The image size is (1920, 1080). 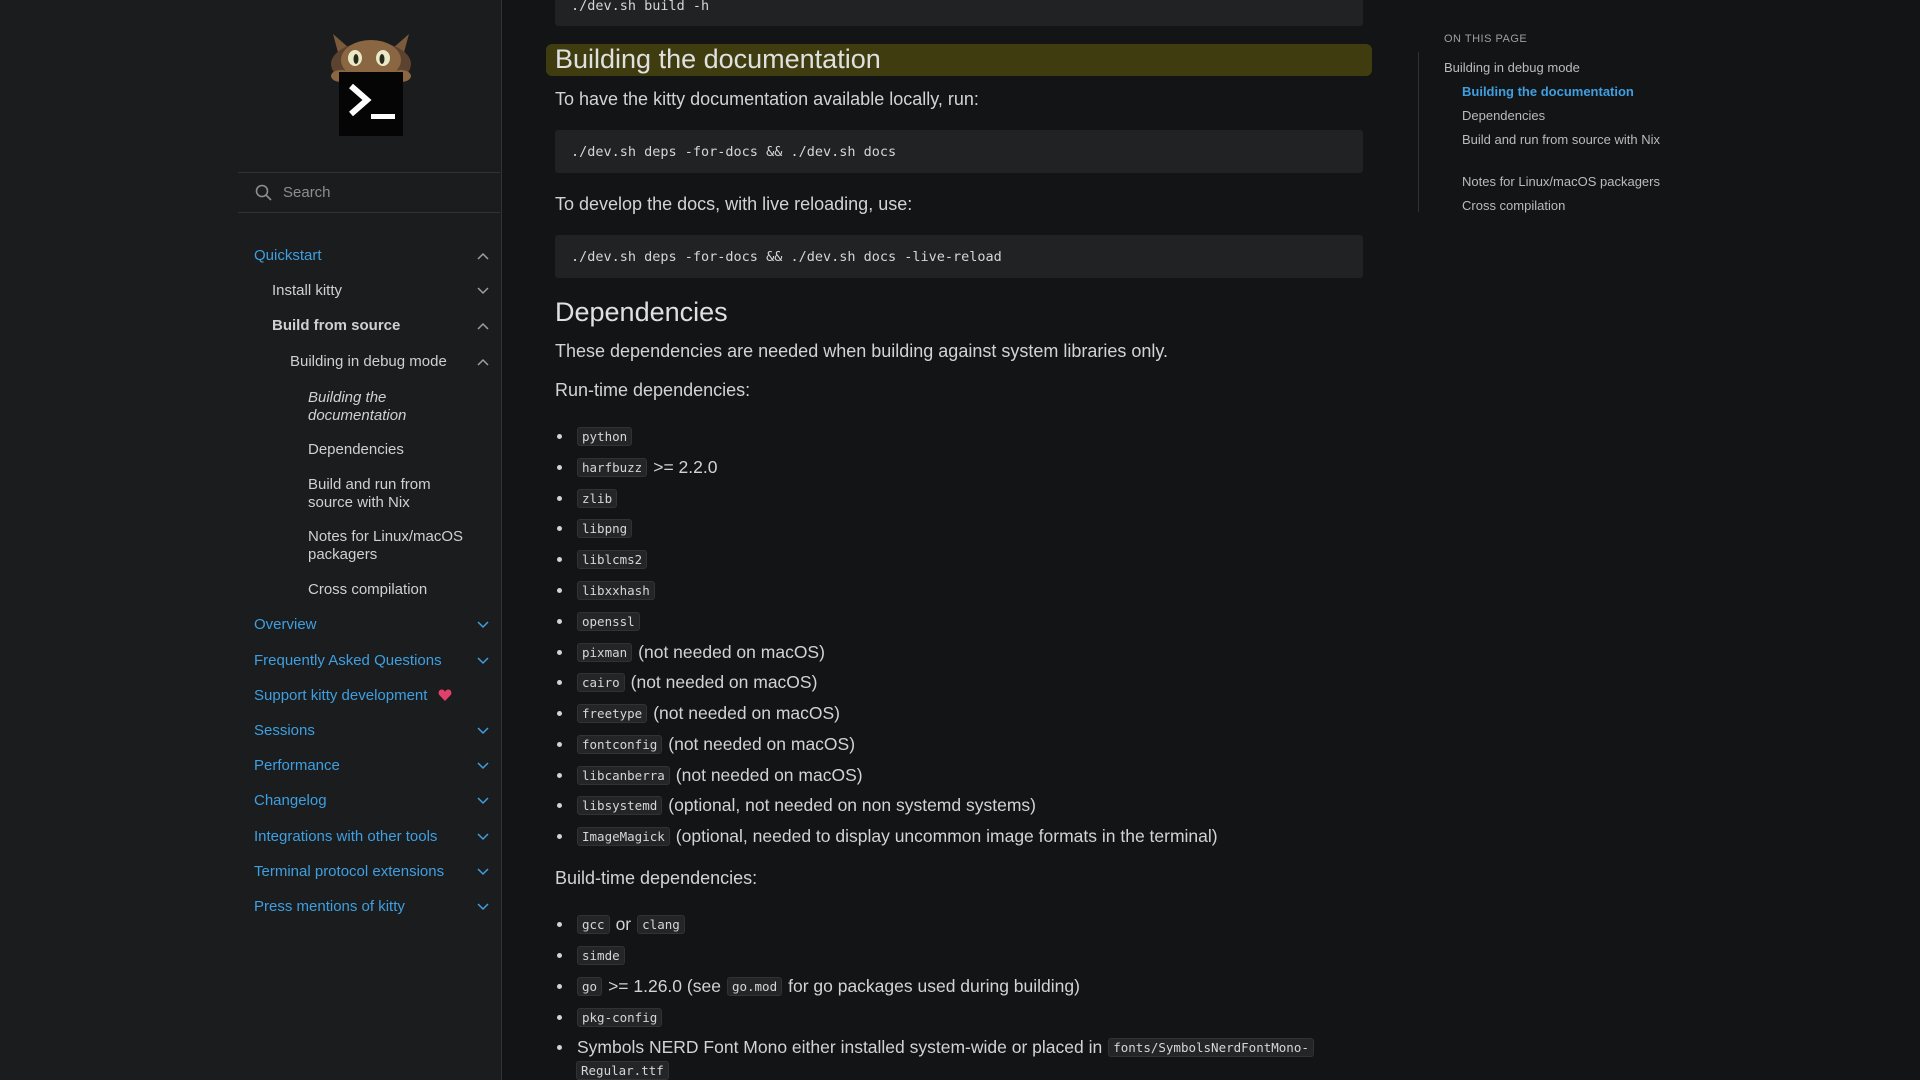 What do you see at coordinates (356, 450) in the screenshot?
I see `nav-dependencies: Dependencies` at bounding box center [356, 450].